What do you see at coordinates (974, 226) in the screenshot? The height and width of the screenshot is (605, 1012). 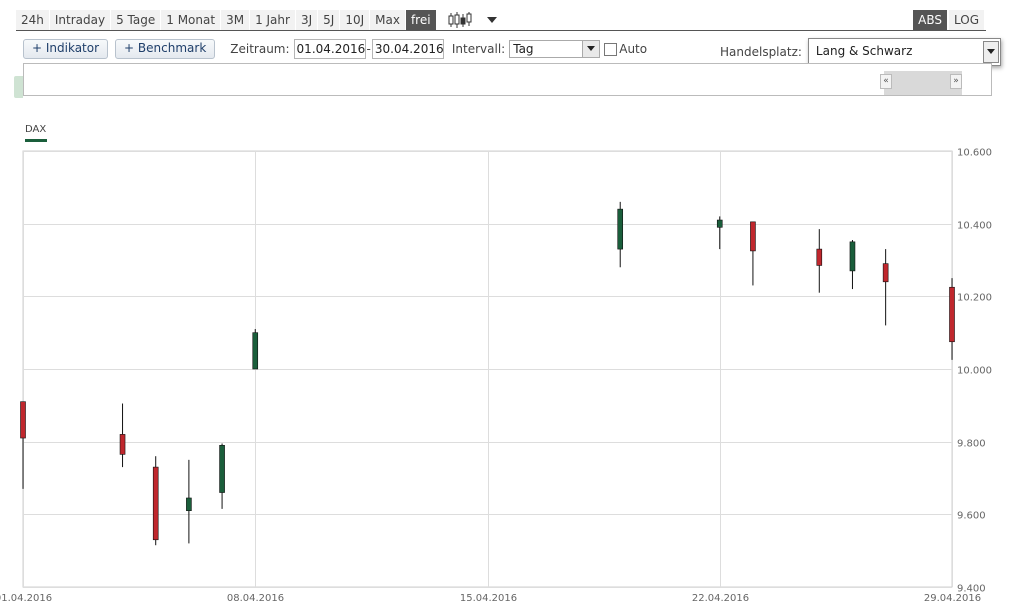 I see `y-tick-label: 10.400` at bounding box center [974, 226].